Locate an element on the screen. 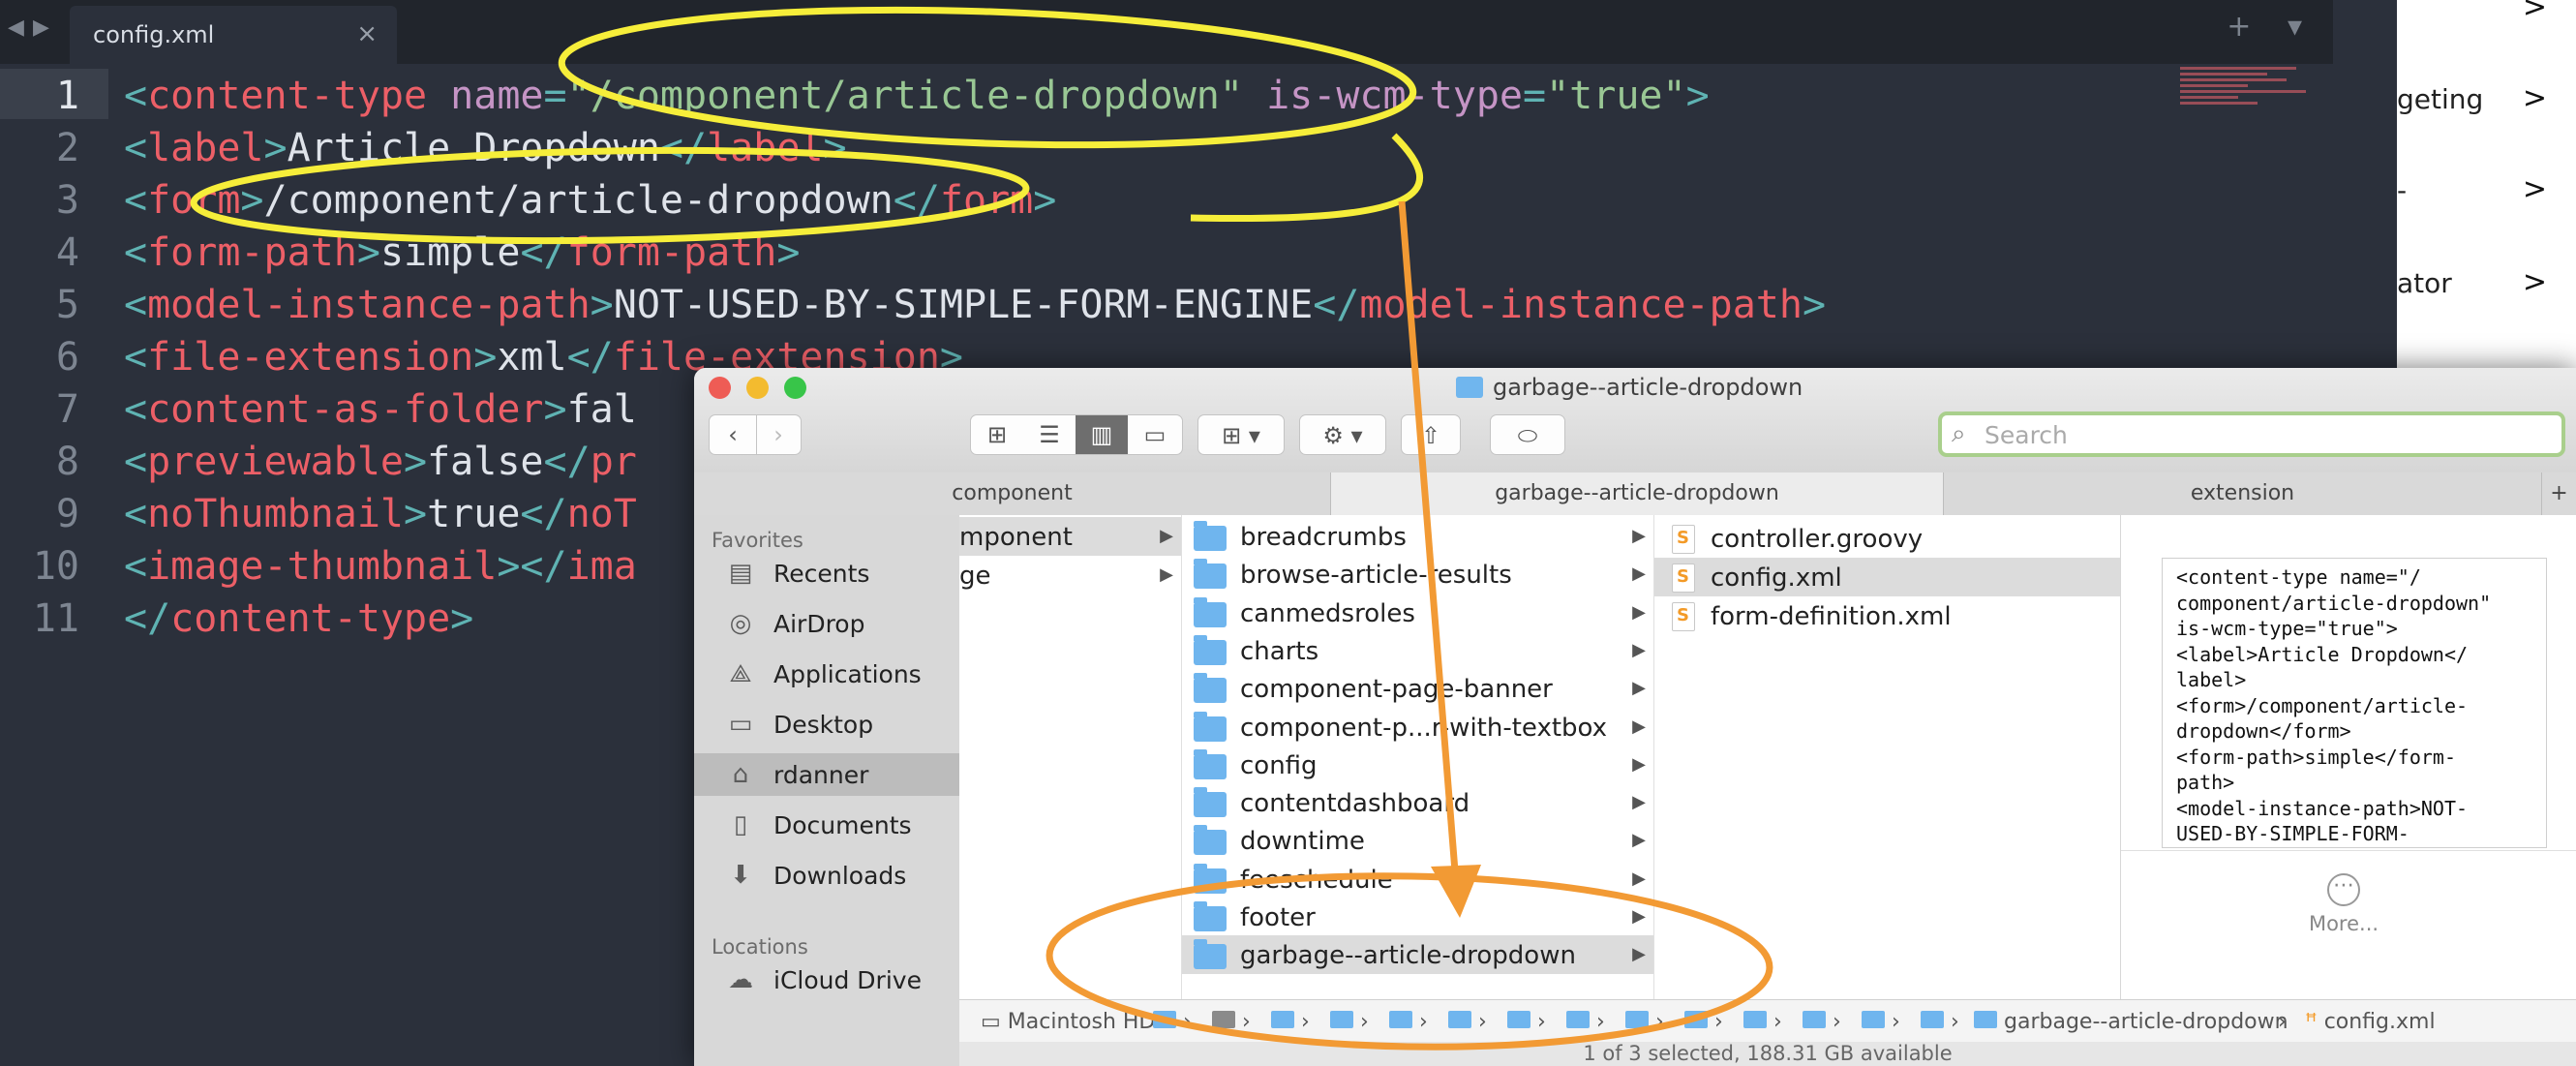 This screenshot has height=1066, width=2576. sidebar-item-label: AirDrop is located at coordinates (819, 624).